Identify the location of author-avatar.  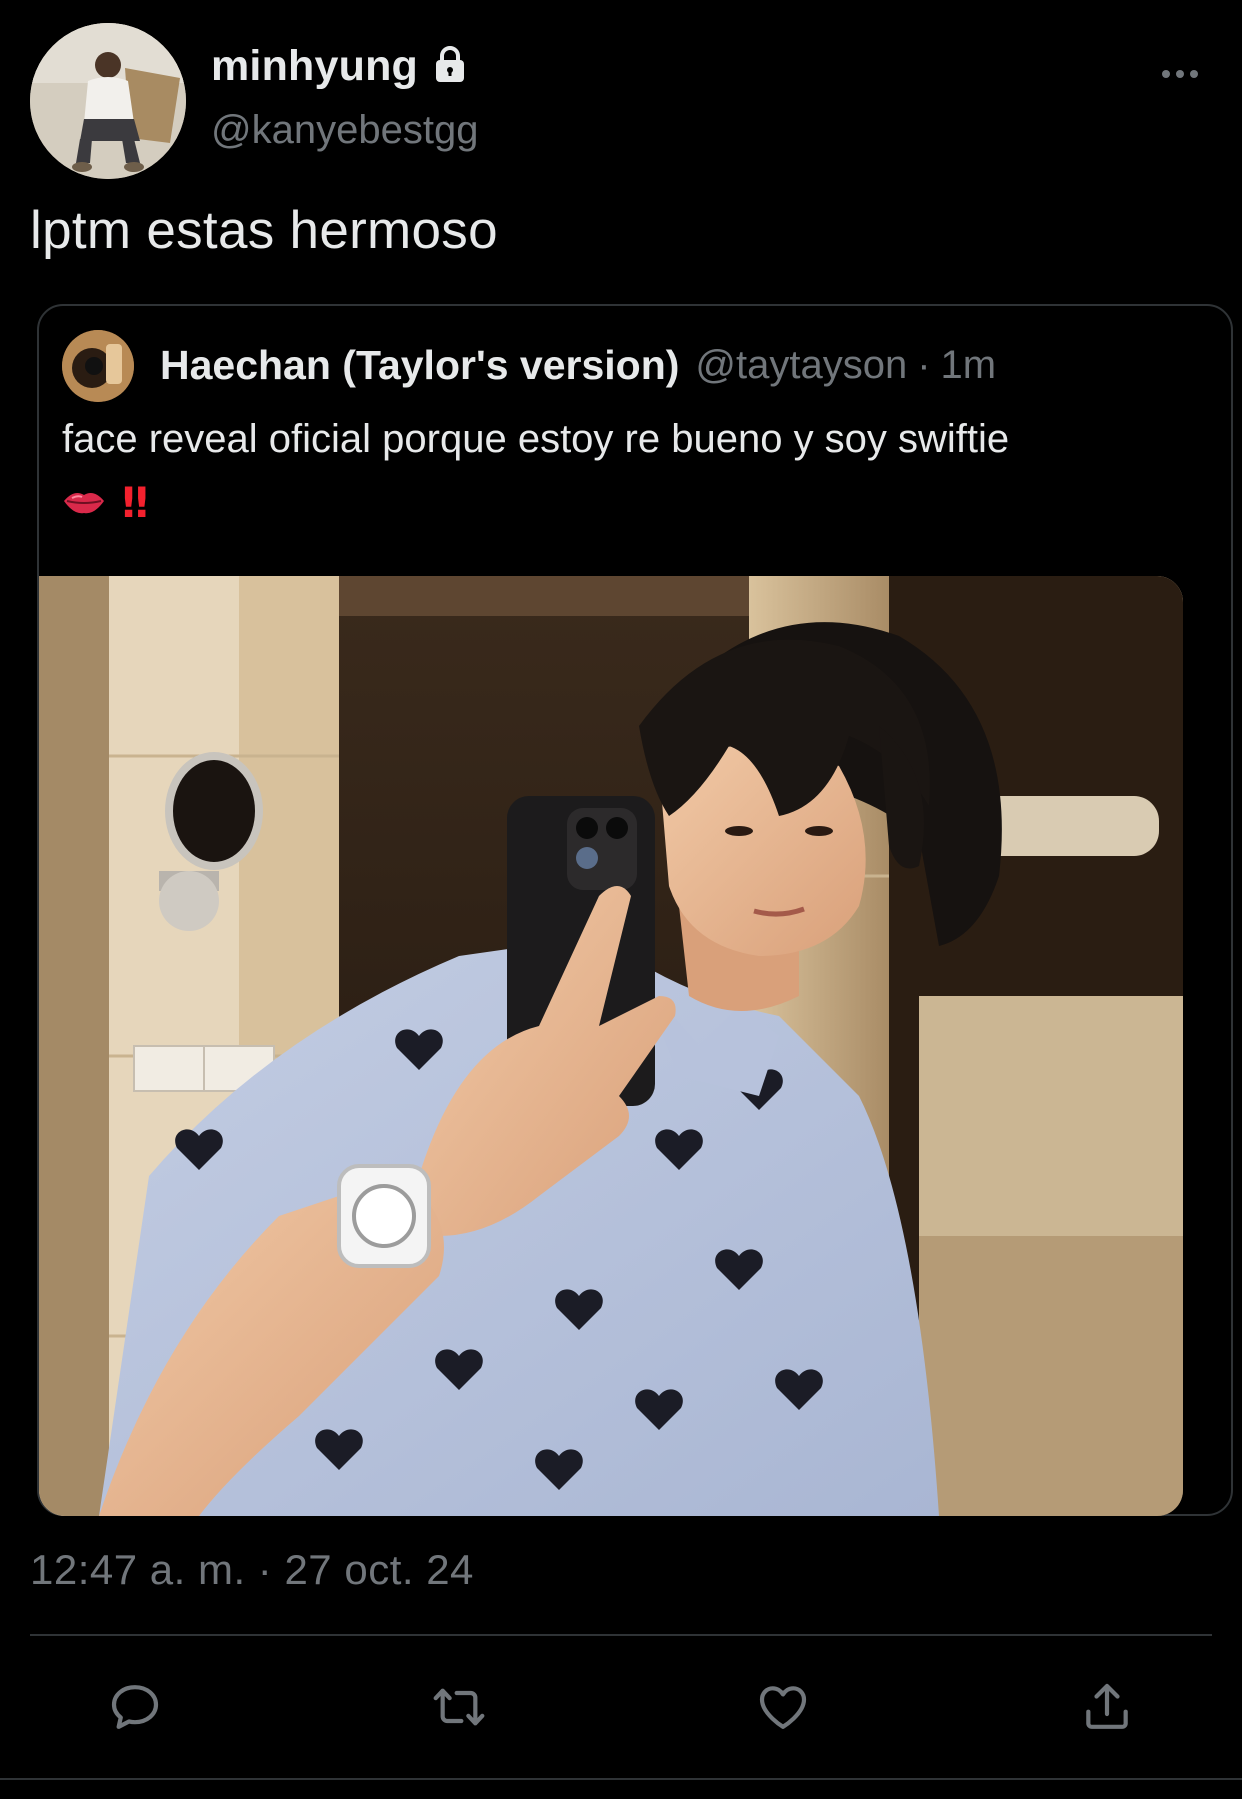
(108, 101).